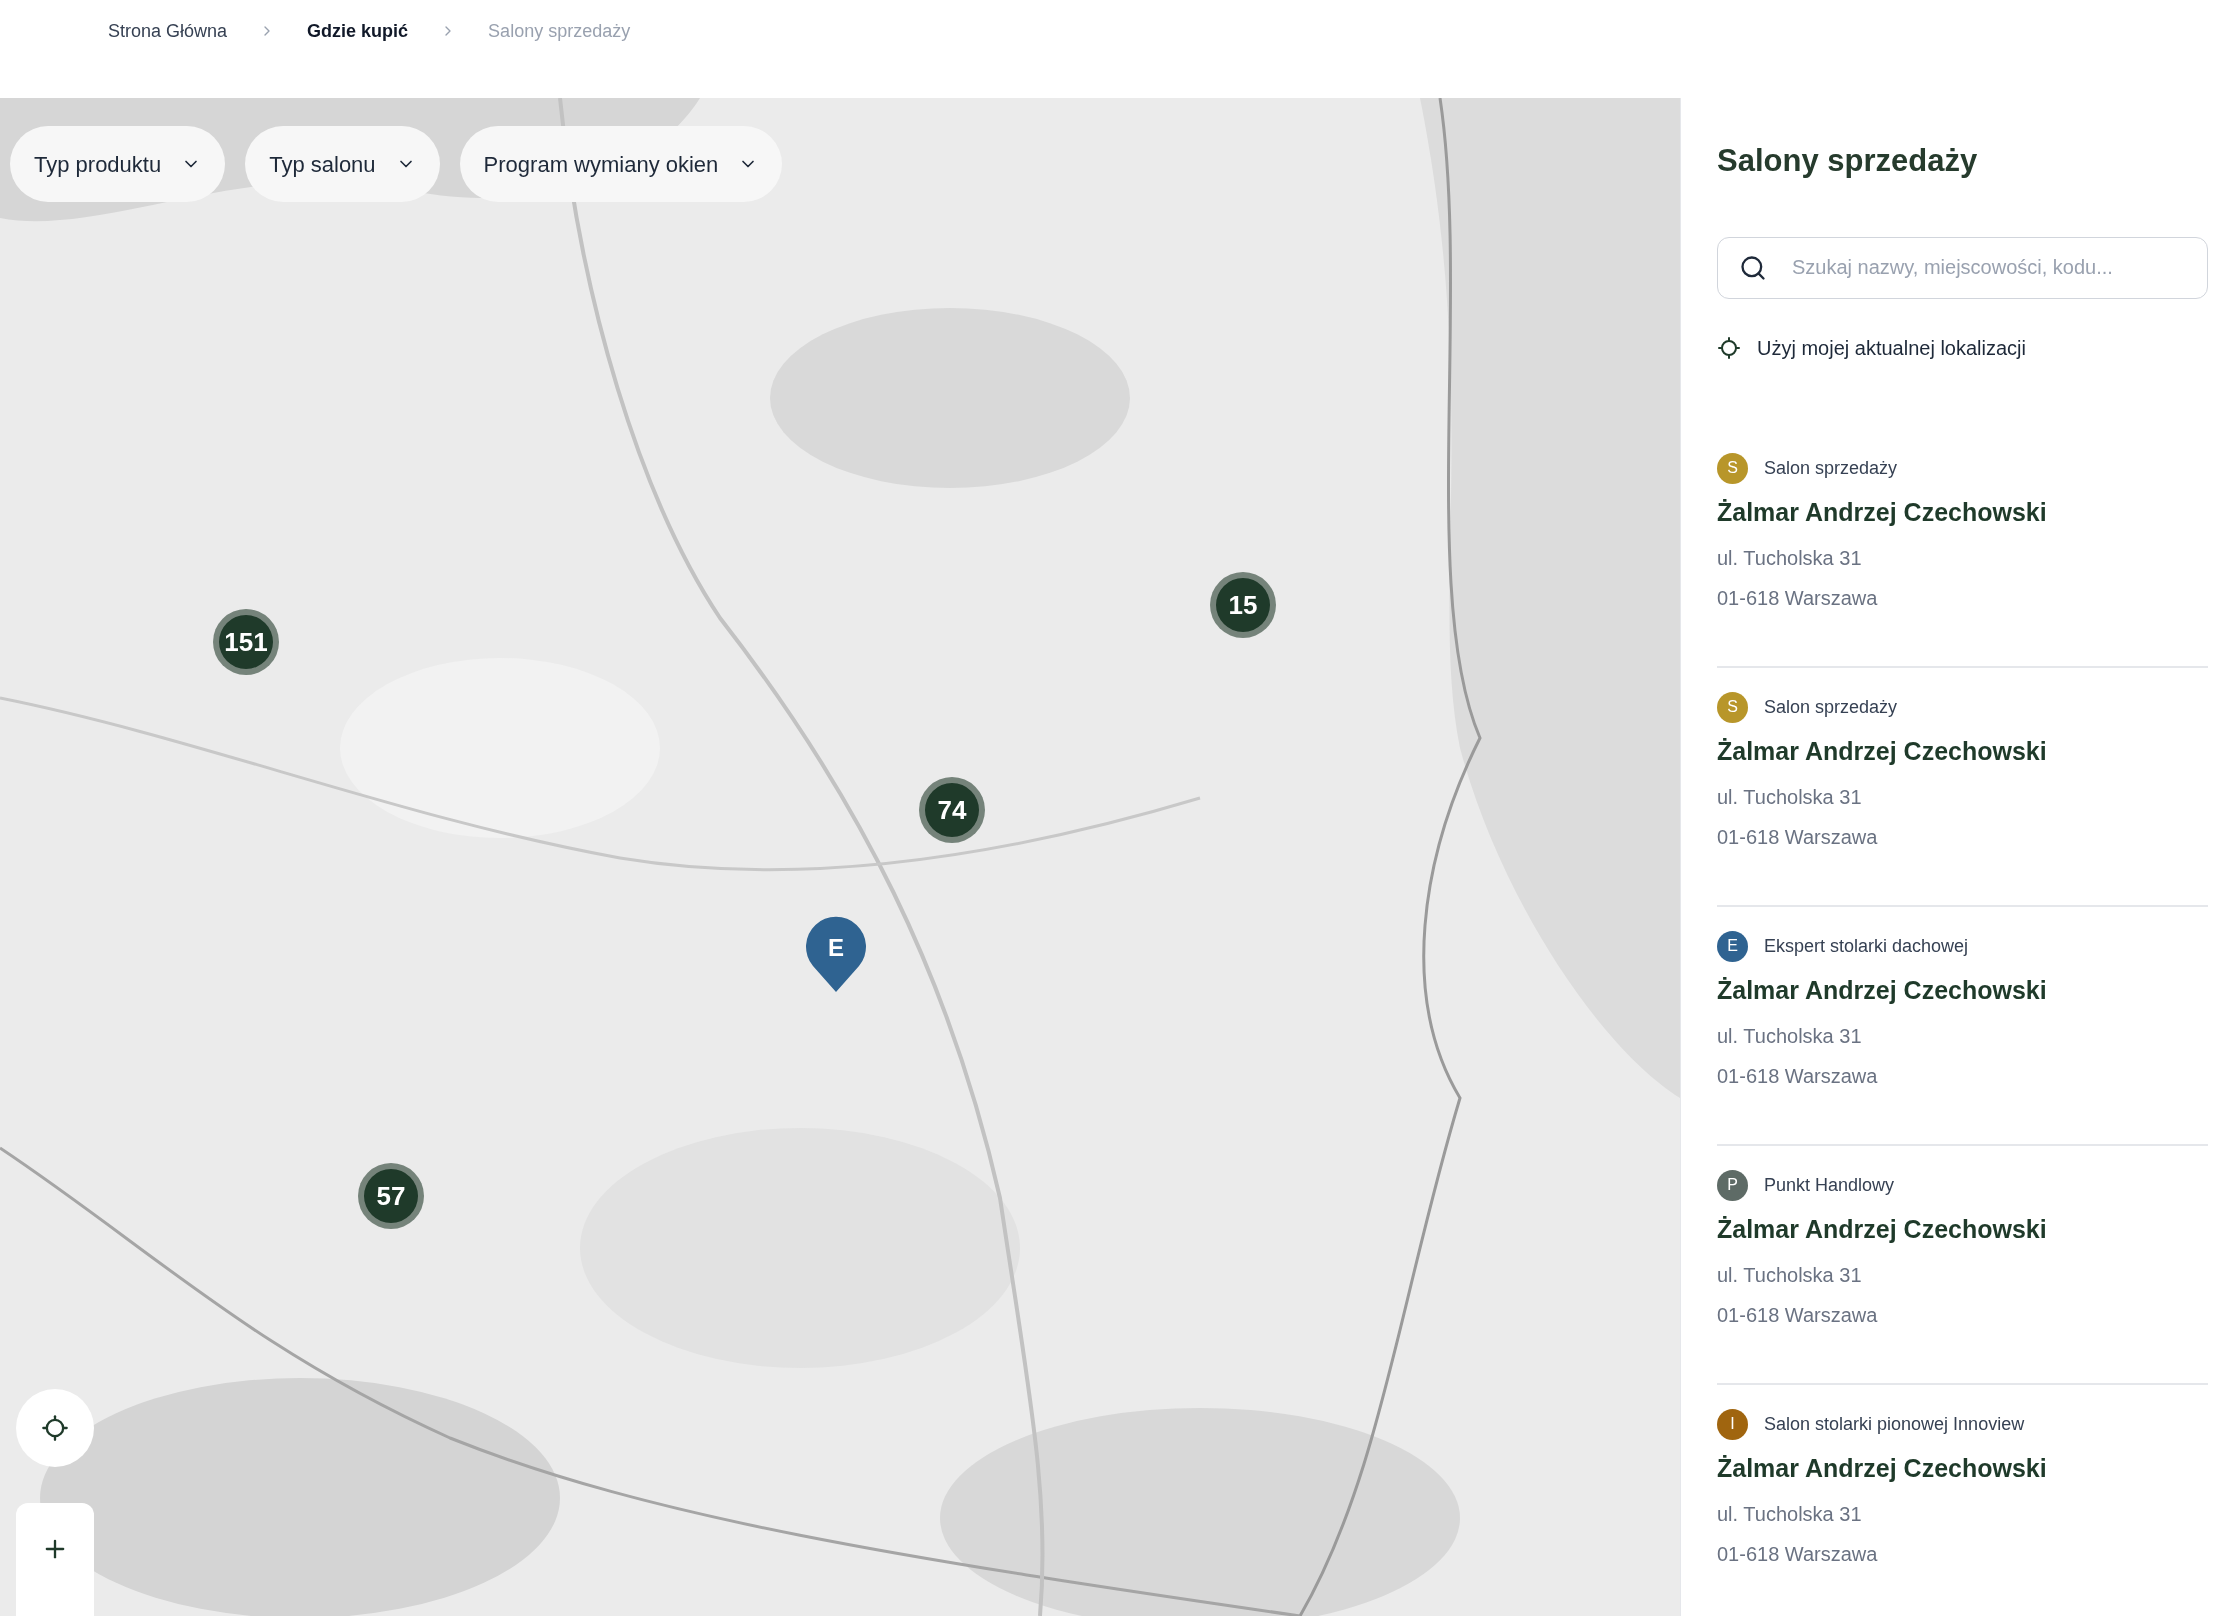 Image resolution: width=2232 pixels, height=1616 pixels. What do you see at coordinates (836, 954) in the screenshot?
I see `map-pin: E` at bounding box center [836, 954].